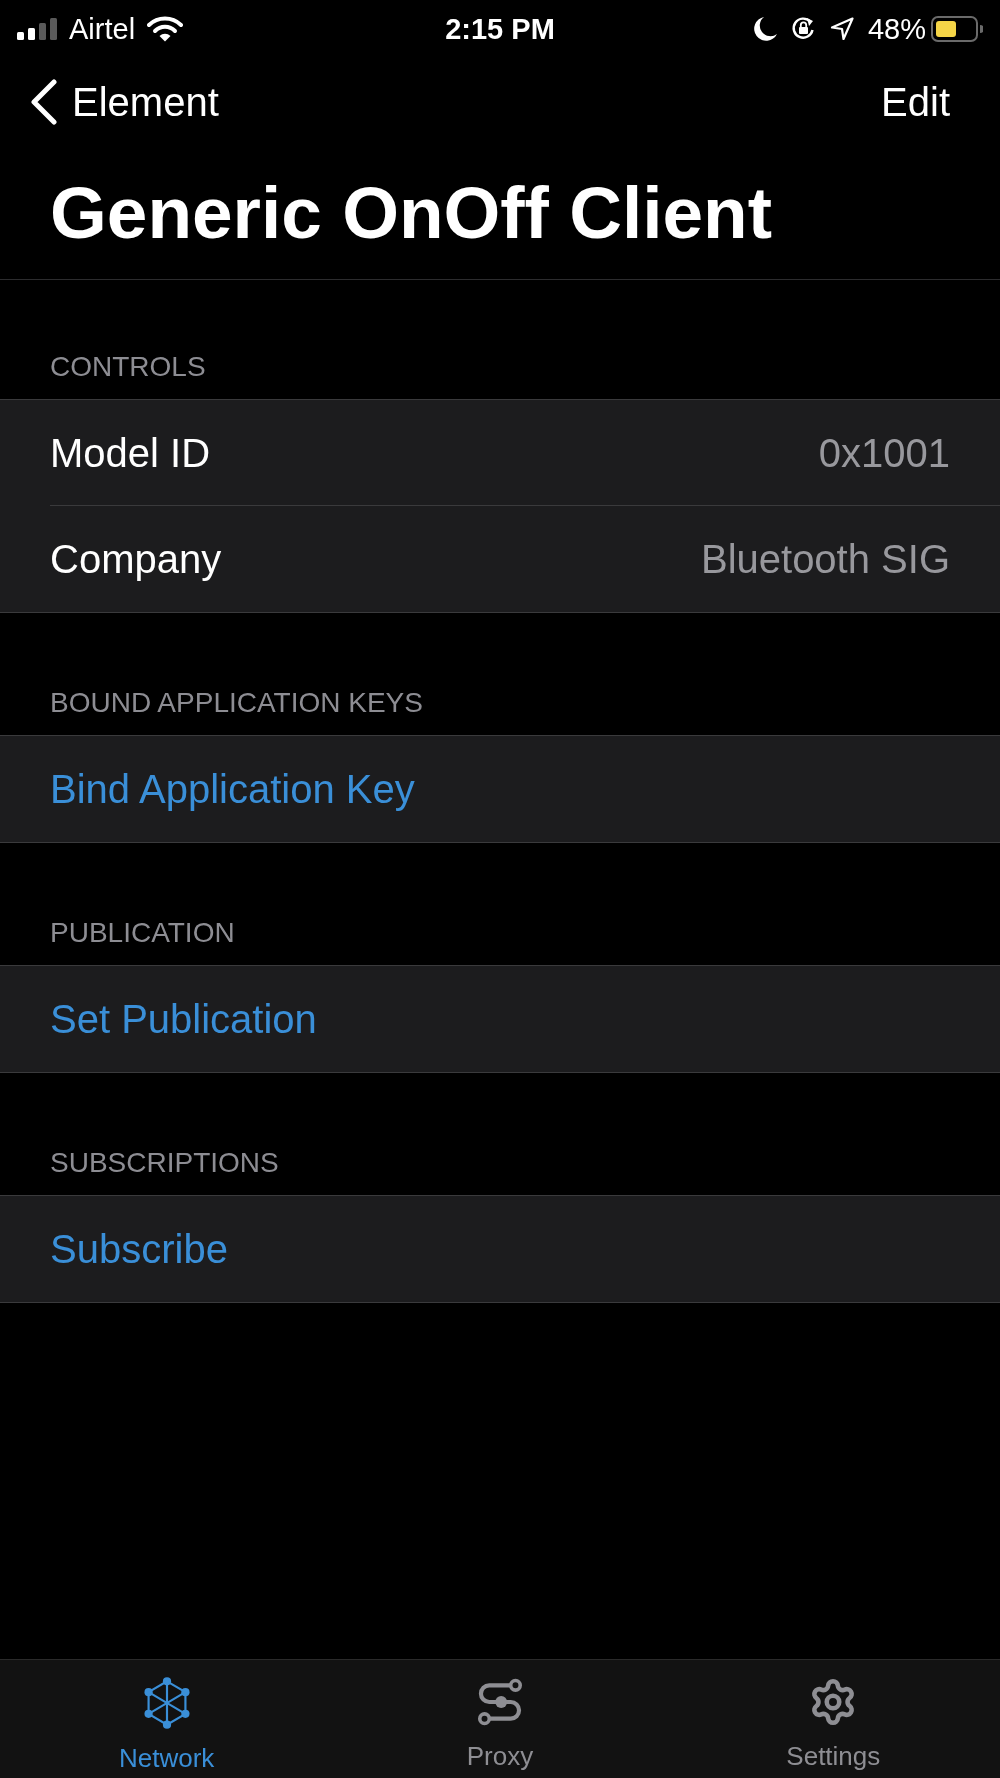 Image resolution: width=1000 pixels, height=1778 pixels. What do you see at coordinates (102, 28) in the screenshot?
I see `carrier-name: Airtel` at bounding box center [102, 28].